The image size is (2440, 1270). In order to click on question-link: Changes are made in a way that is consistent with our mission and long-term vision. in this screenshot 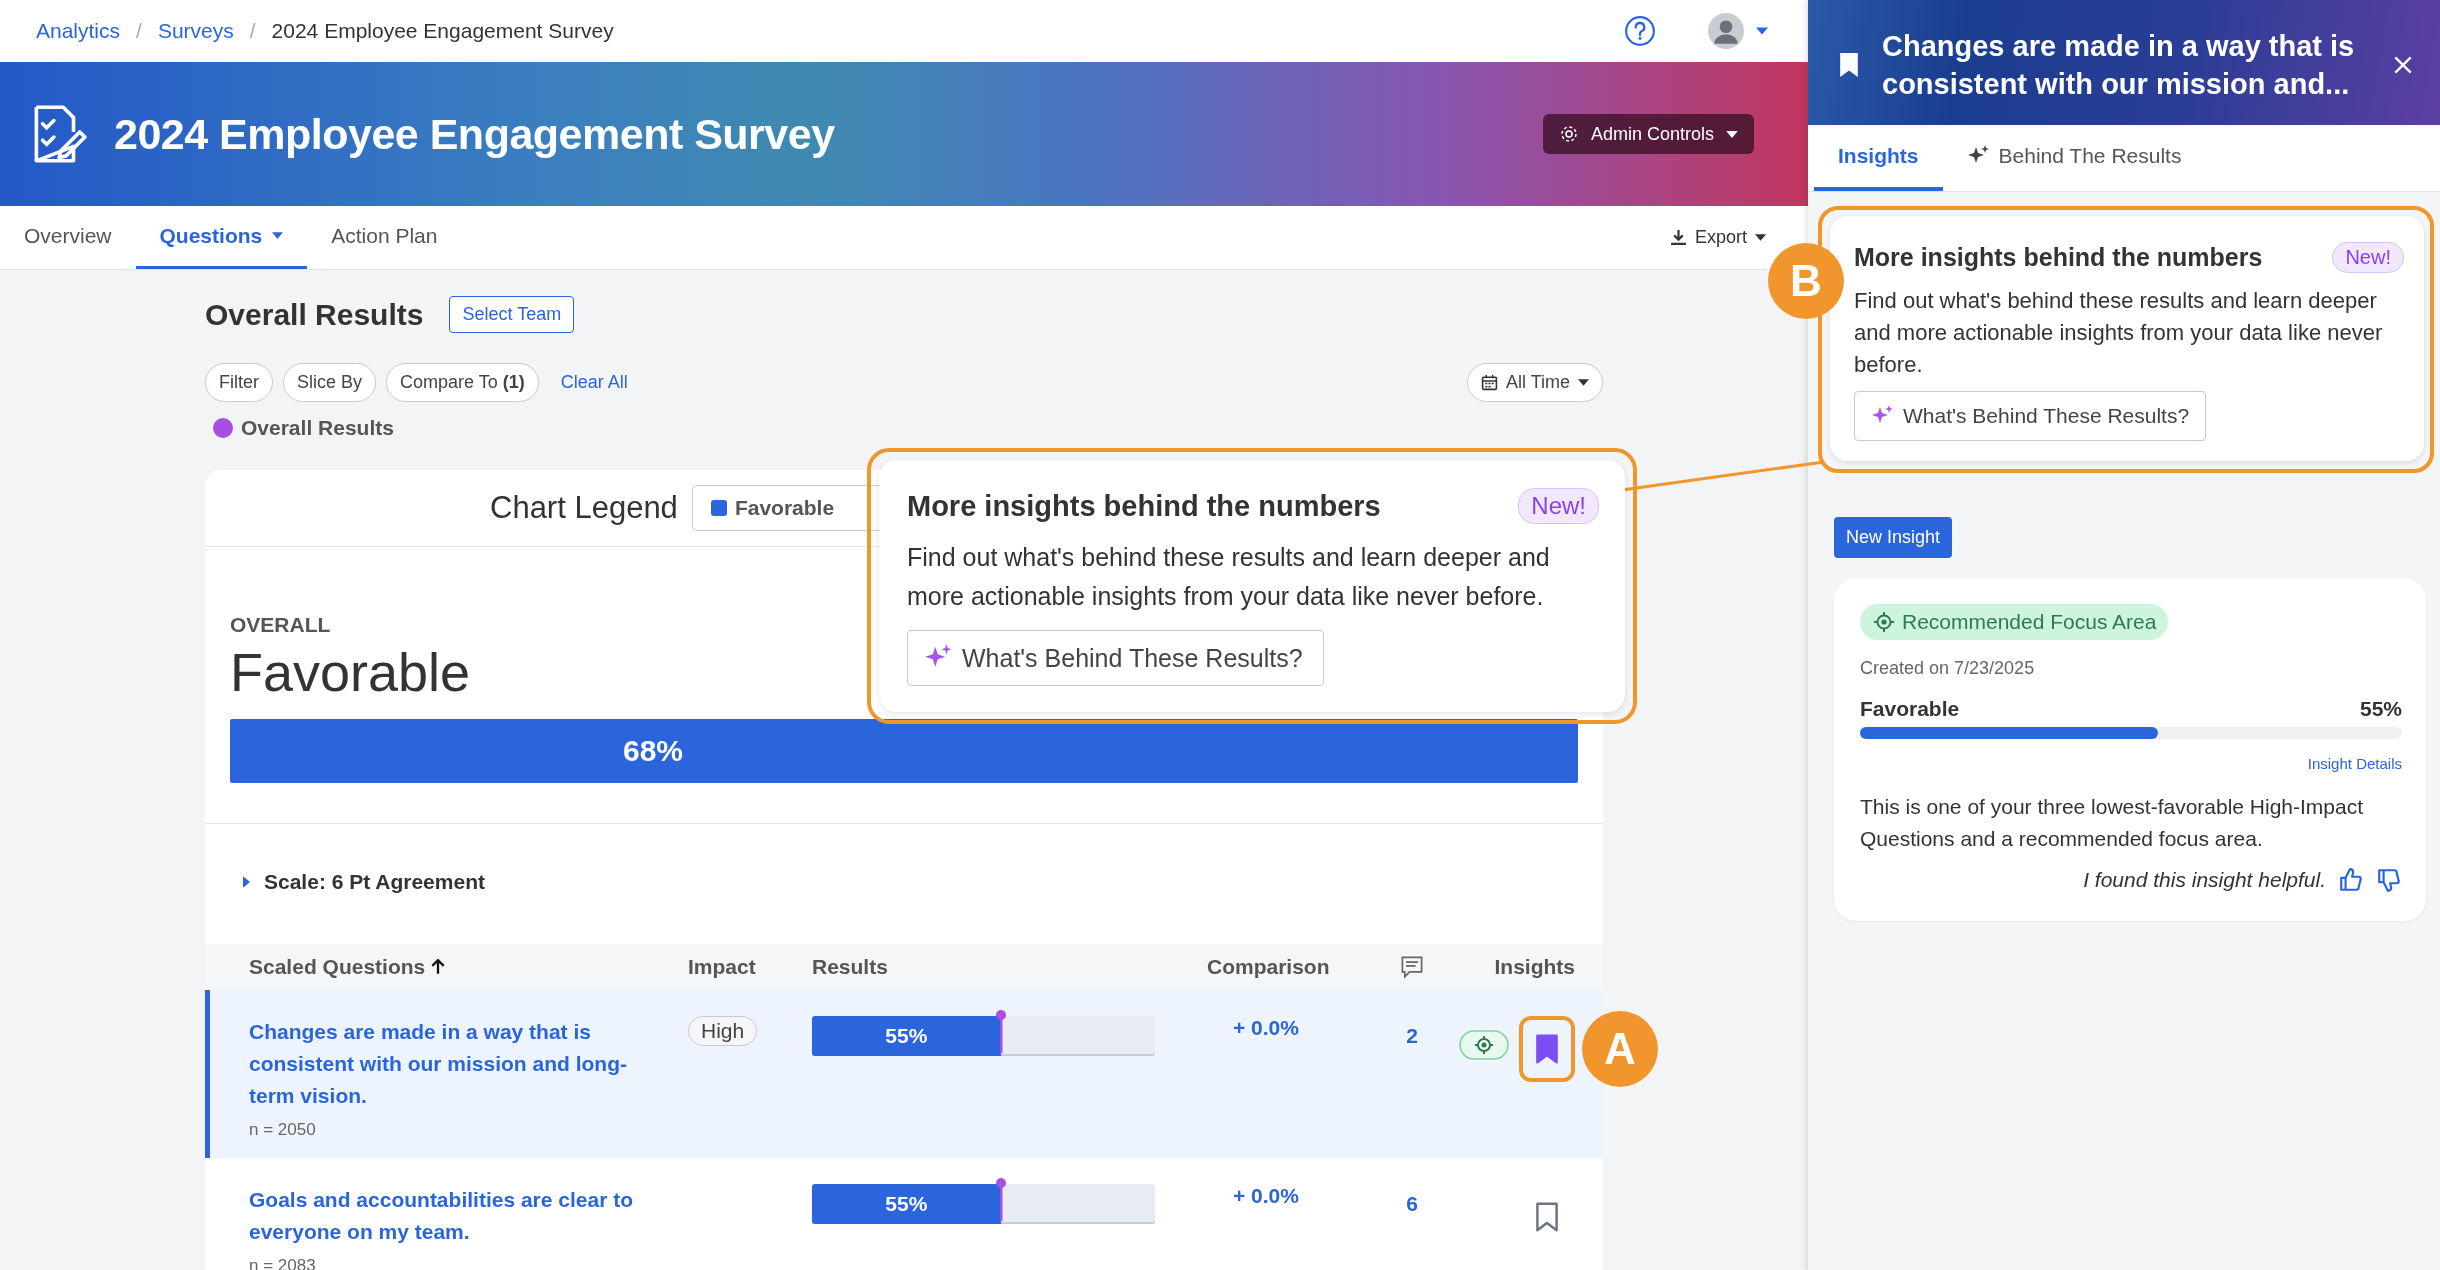, I will do `click(449, 1064)`.